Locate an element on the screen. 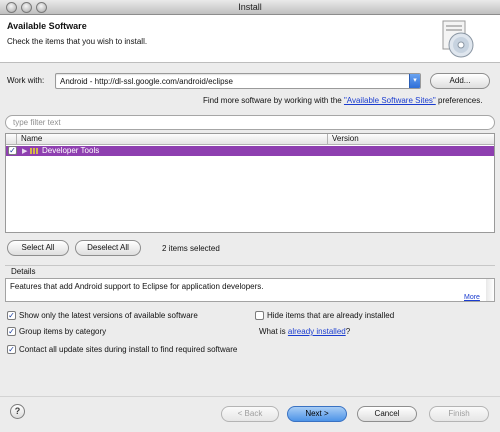 Image resolution: width=500 pixels, height=432 pixels. row-label: Developer Tools is located at coordinates (71, 150).